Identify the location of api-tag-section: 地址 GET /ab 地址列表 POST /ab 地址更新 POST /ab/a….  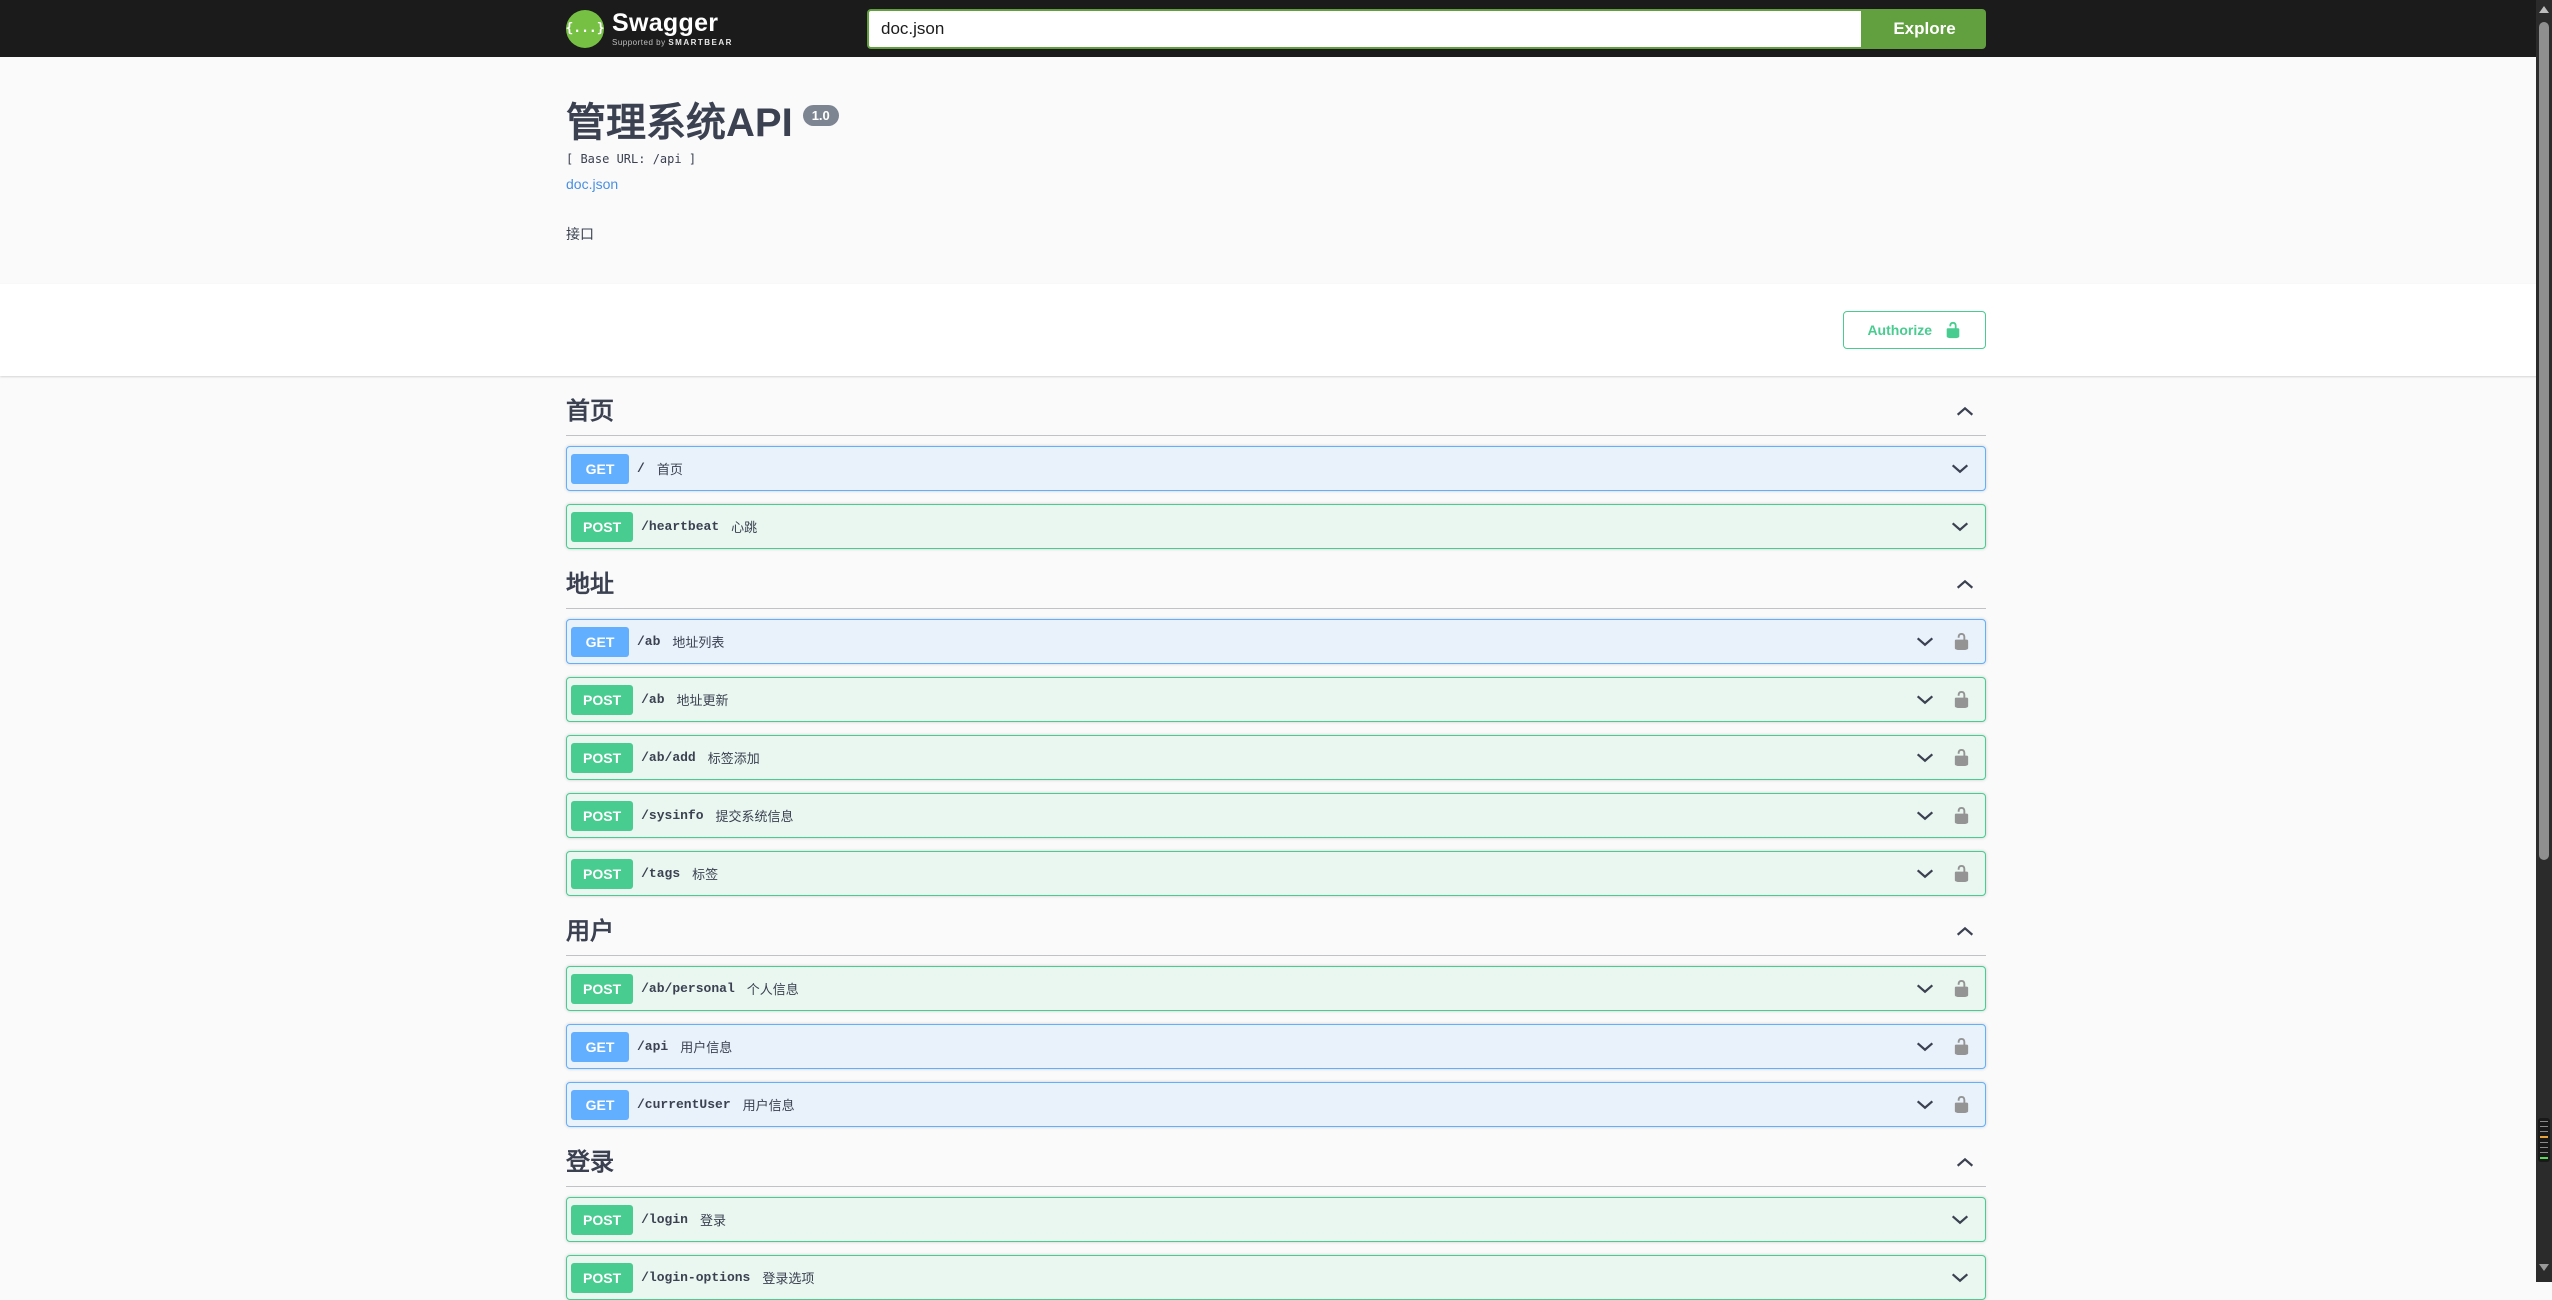
(1276, 733).